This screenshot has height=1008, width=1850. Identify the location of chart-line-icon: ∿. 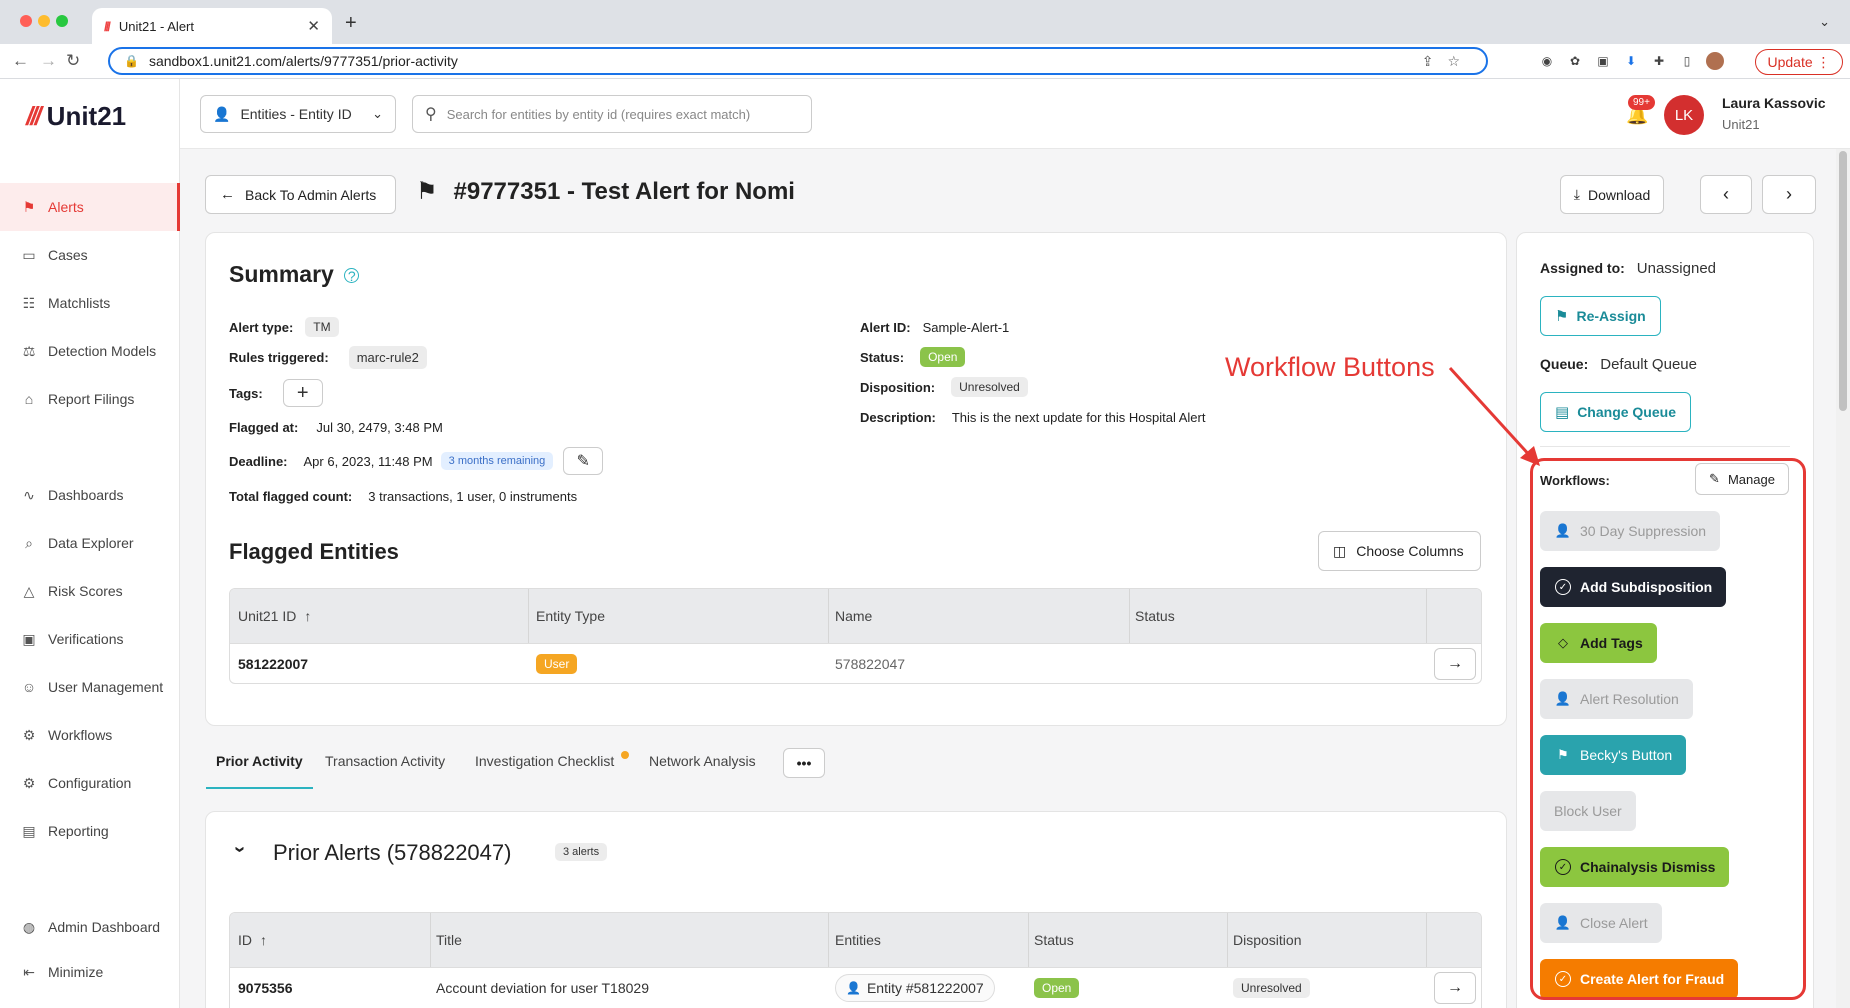
(29, 494).